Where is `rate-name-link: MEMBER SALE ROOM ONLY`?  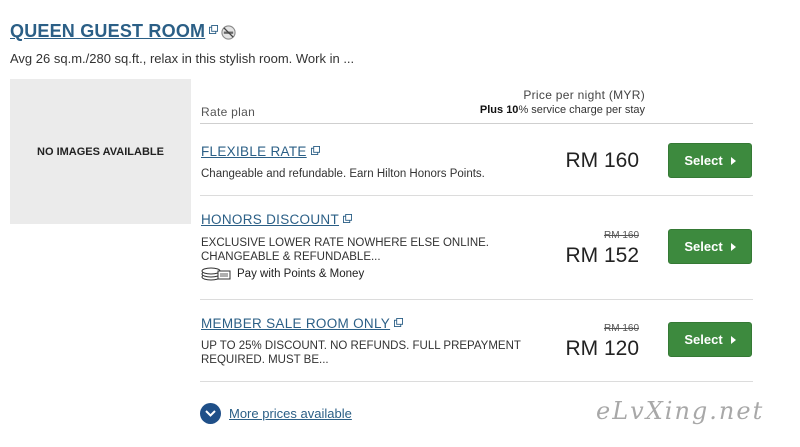 rate-name-link: MEMBER SALE ROOM ONLY is located at coordinates (295, 323).